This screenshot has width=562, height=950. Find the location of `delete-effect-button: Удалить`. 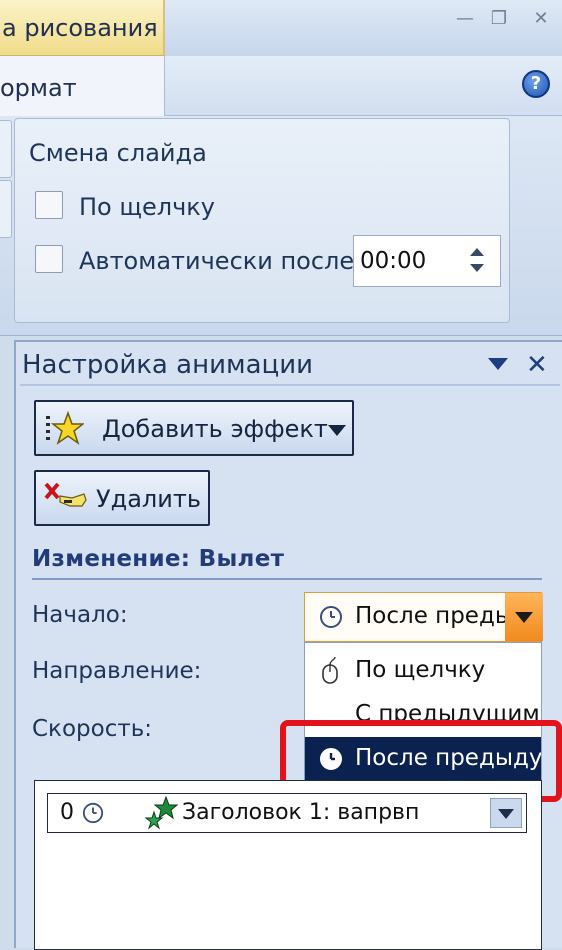

delete-effect-button: Удалить is located at coordinates (122, 498).